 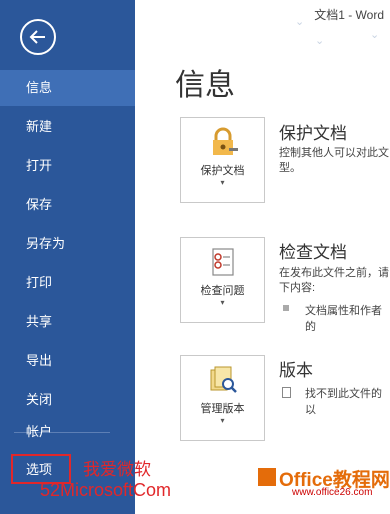 What do you see at coordinates (334, 273) in the screenshot?
I see `inspect-section-desc-1: 在发布此文件之前，请` at bounding box center [334, 273].